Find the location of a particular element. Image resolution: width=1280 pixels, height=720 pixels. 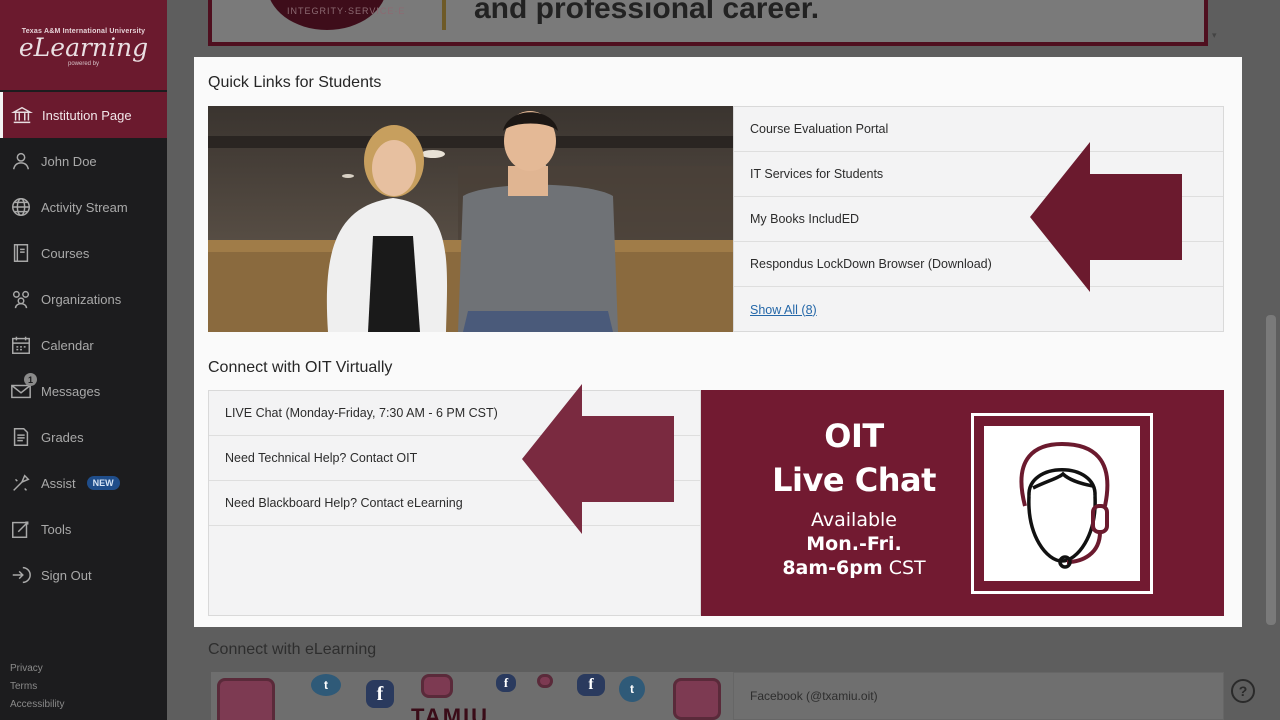

show-all-link: Show All (8) is located at coordinates (978, 309).